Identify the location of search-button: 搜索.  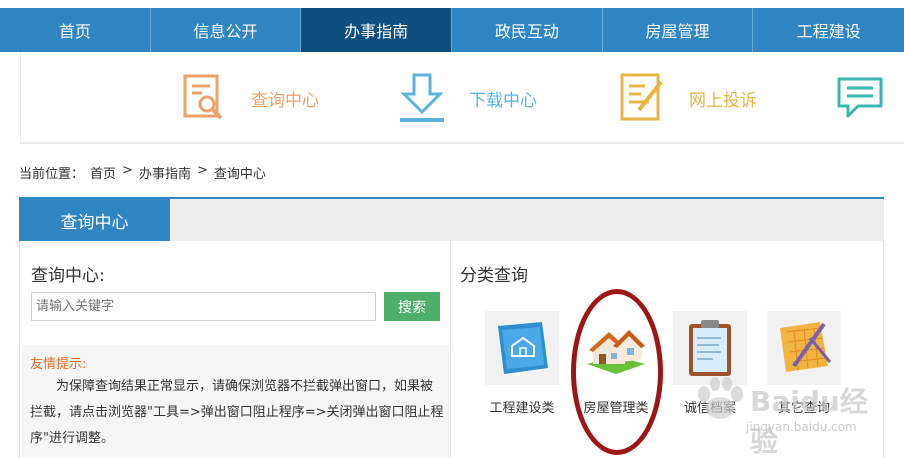
(412, 306).